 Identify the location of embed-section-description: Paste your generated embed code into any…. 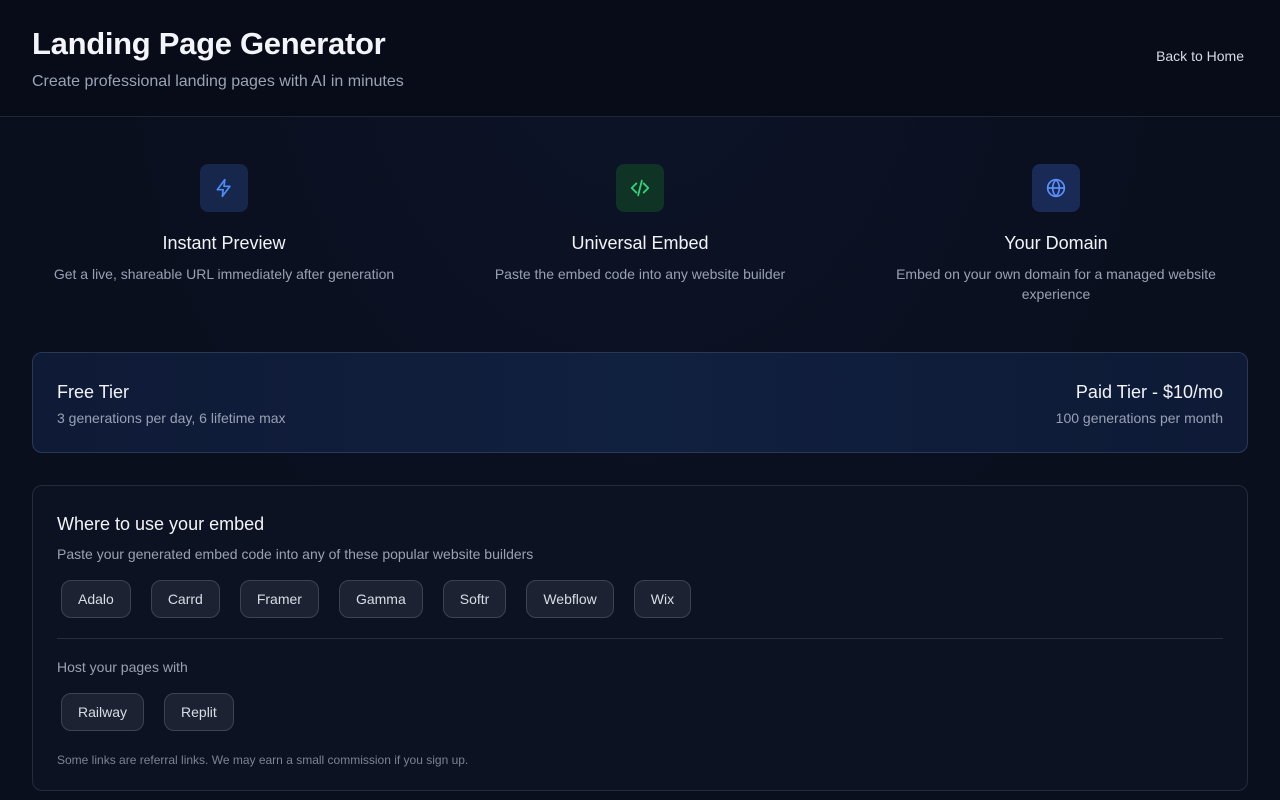
(295, 554).